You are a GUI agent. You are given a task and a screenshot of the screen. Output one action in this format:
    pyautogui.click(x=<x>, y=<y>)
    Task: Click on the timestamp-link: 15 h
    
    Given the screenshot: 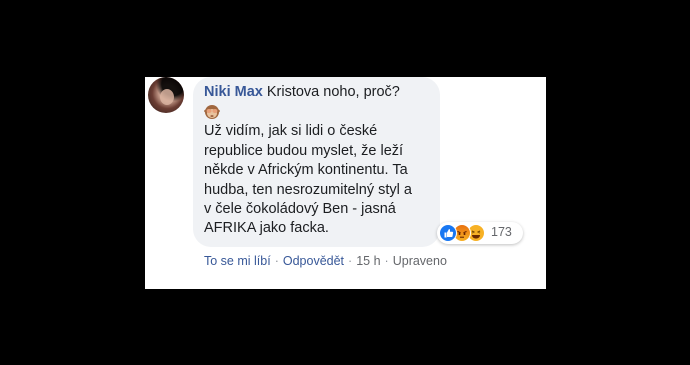 What is the action you would take?
    pyautogui.click(x=368, y=261)
    